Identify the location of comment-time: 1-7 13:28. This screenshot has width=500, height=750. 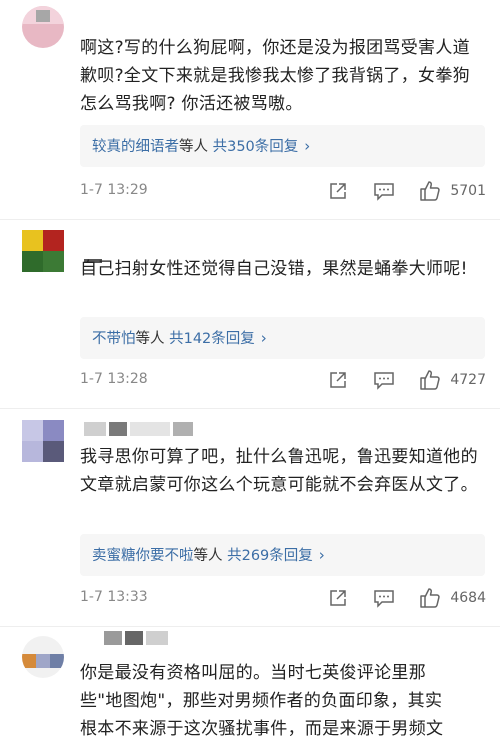
(114, 379).